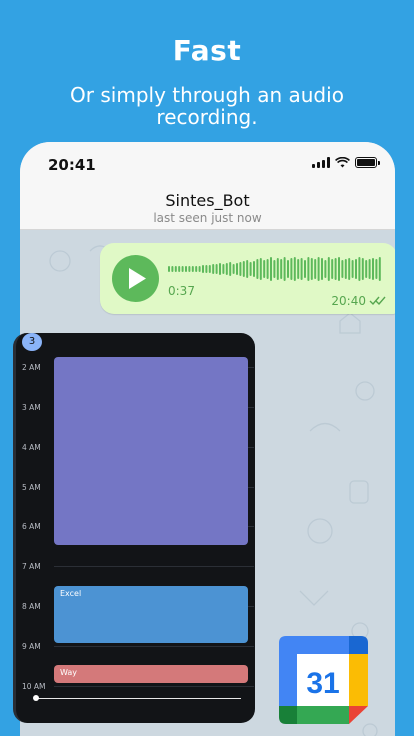  I want to click on play-icon, so click(137, 278).